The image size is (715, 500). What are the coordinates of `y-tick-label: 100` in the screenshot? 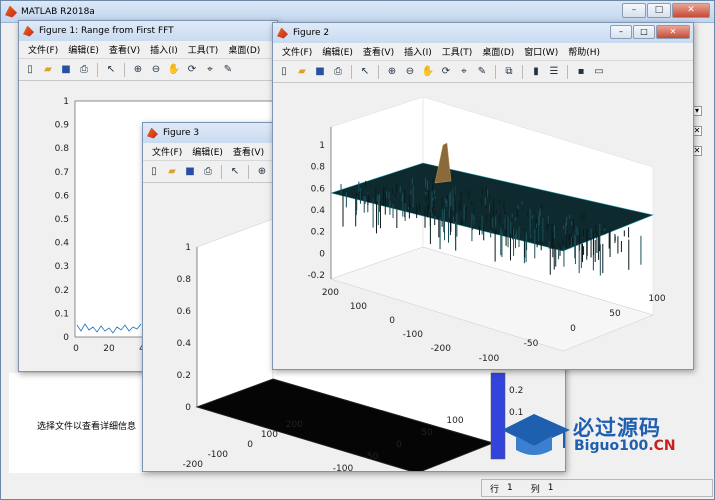 It's located at (269, 435).